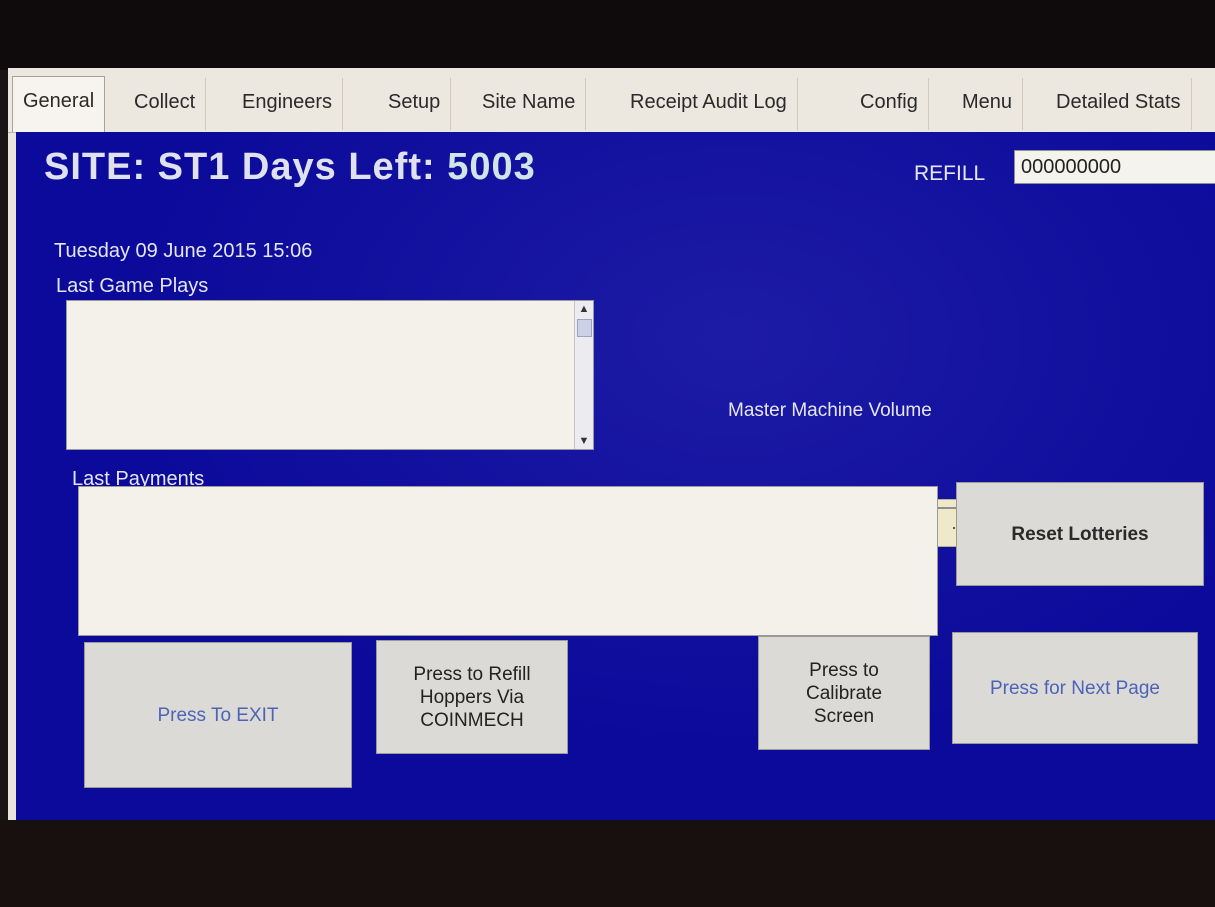  What do you see at coordinates (584, 309) in the screenshot?
I see `scroll-up-icon: ▲` at bounding box center [584, 309].